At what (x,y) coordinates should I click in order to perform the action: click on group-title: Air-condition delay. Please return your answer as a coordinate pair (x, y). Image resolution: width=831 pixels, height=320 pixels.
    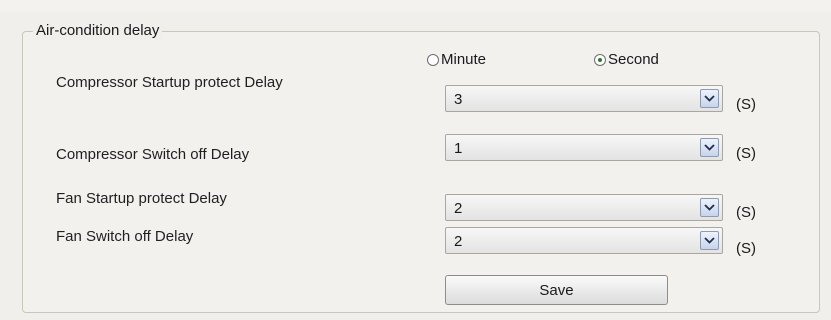
    Looking at the image, I should click on (98, 31).